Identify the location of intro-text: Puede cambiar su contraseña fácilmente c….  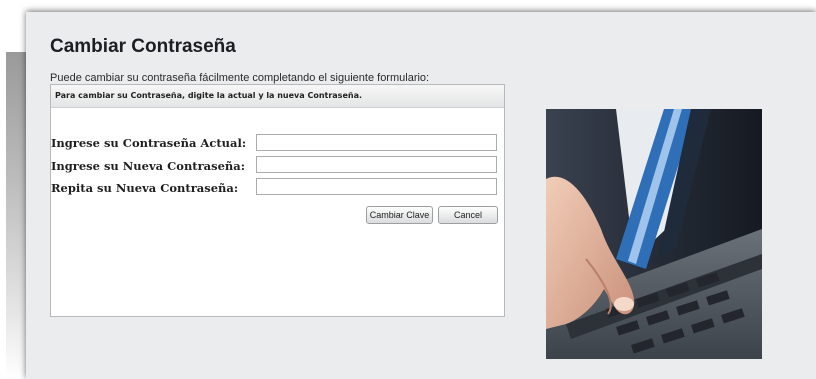
(240, 78).